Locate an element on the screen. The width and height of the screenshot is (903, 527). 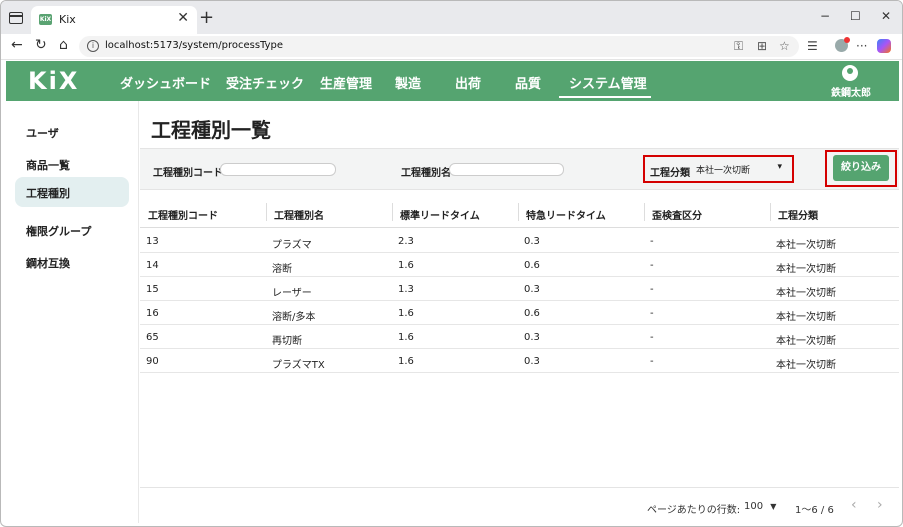
col-header-category: 工程分類 is located at coordinates (794, 214).